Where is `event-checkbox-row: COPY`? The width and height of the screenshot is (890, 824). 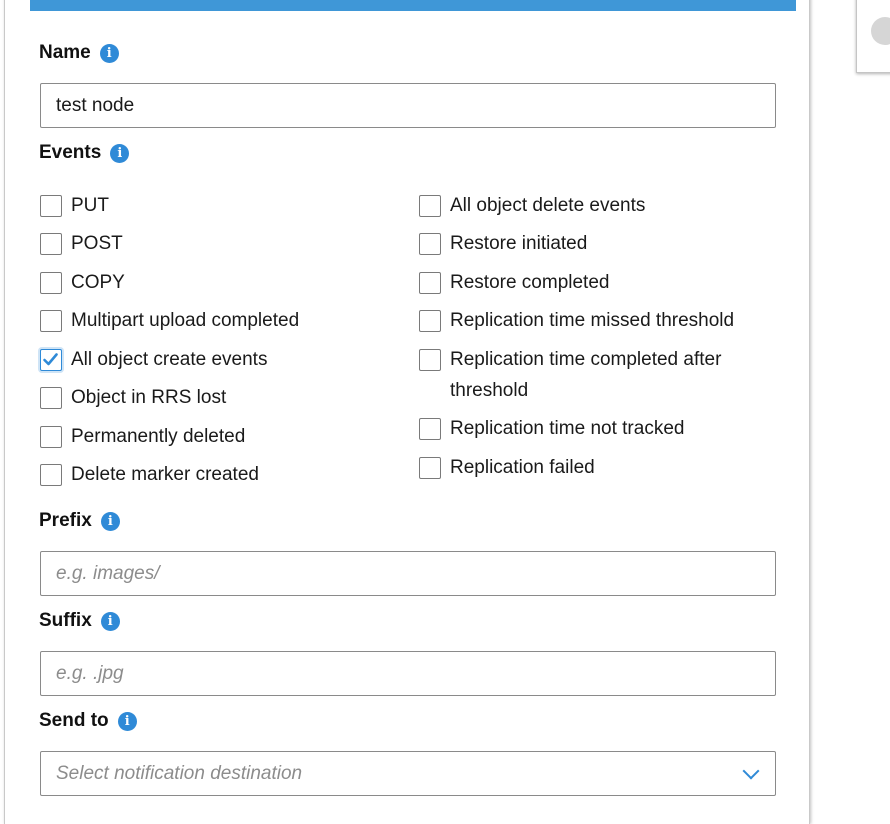 event-checkbox-row: COPY is located at coordinates (82, 285).